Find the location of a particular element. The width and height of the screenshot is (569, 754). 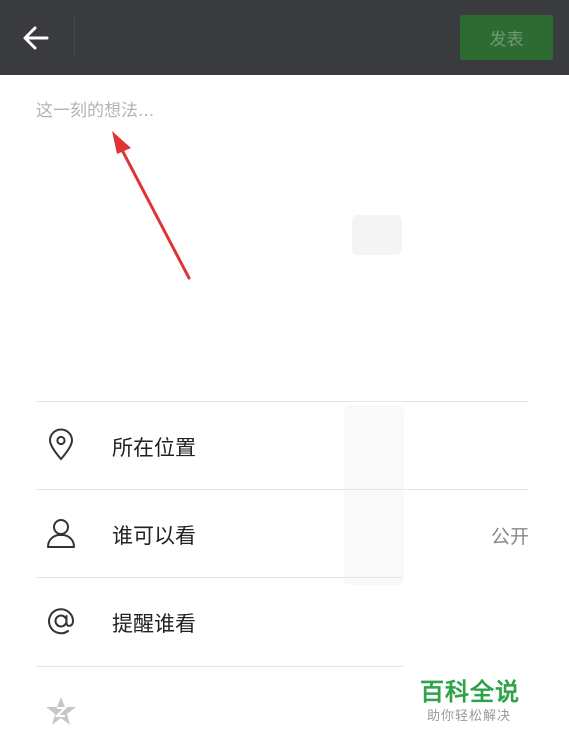

mention-label: 提醒谁看 is located at coordinates (154, 624).